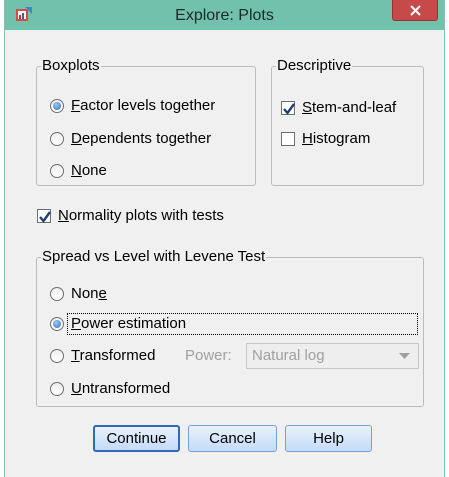 The height and width of the screenshot is (477, 449). What do you see at coordinates (328, 438) in the screenshot?
I see `help-button: Help` at bounding box center [328, 438].